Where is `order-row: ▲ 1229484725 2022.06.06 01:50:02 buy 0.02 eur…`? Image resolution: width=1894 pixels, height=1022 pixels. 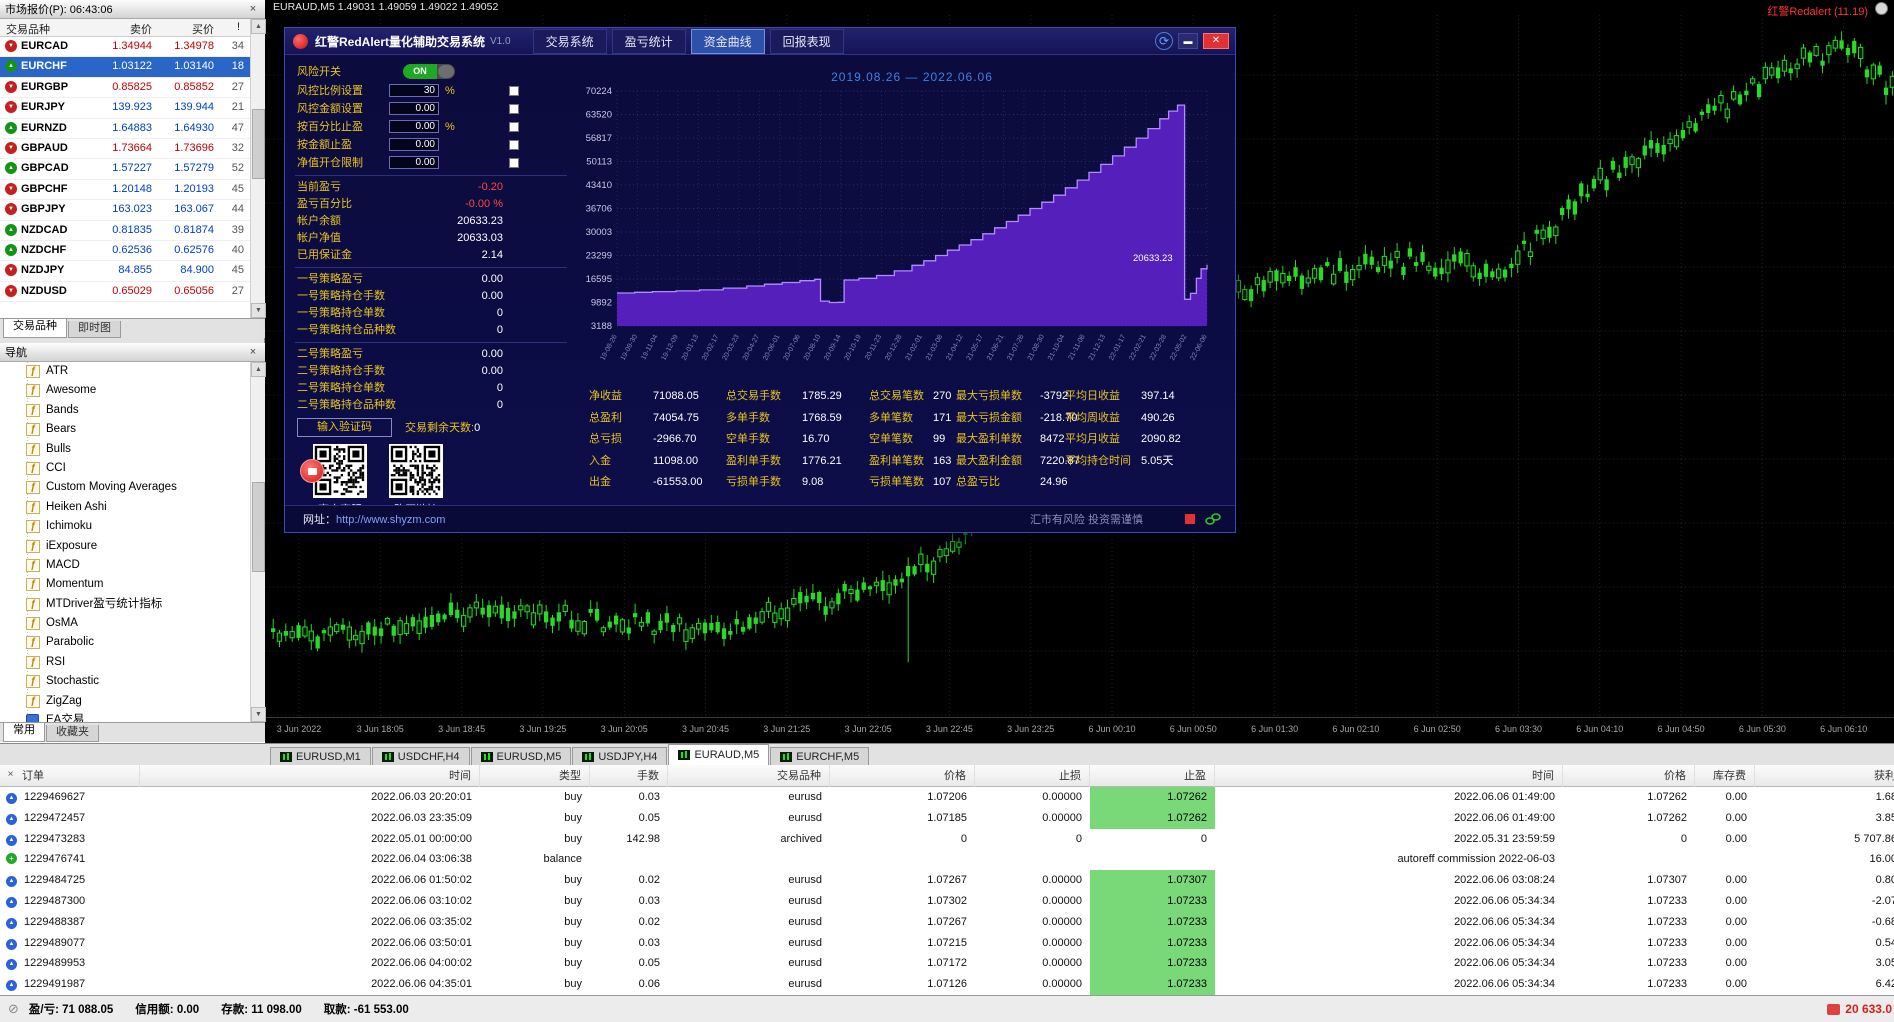 order-row: ▲ 1229484725 2022.06.06 01:50:02 buy 0.02 eur… is located at coordinates (947, 880).